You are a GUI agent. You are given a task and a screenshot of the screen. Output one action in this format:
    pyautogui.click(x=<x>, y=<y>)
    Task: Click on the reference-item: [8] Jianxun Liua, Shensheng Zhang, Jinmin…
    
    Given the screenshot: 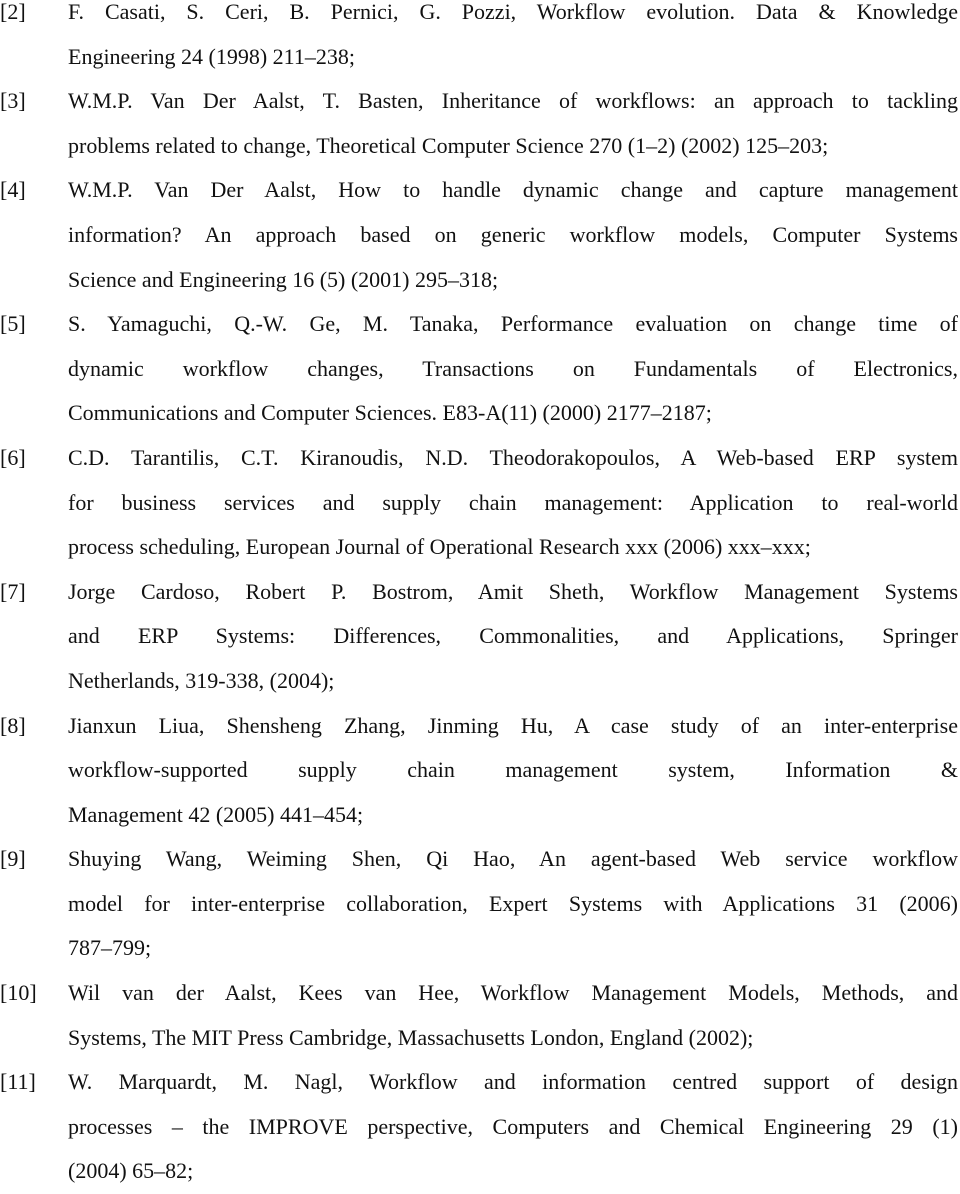 What is the action you would take?
    pyautogui.click(x=479, y=771)
    